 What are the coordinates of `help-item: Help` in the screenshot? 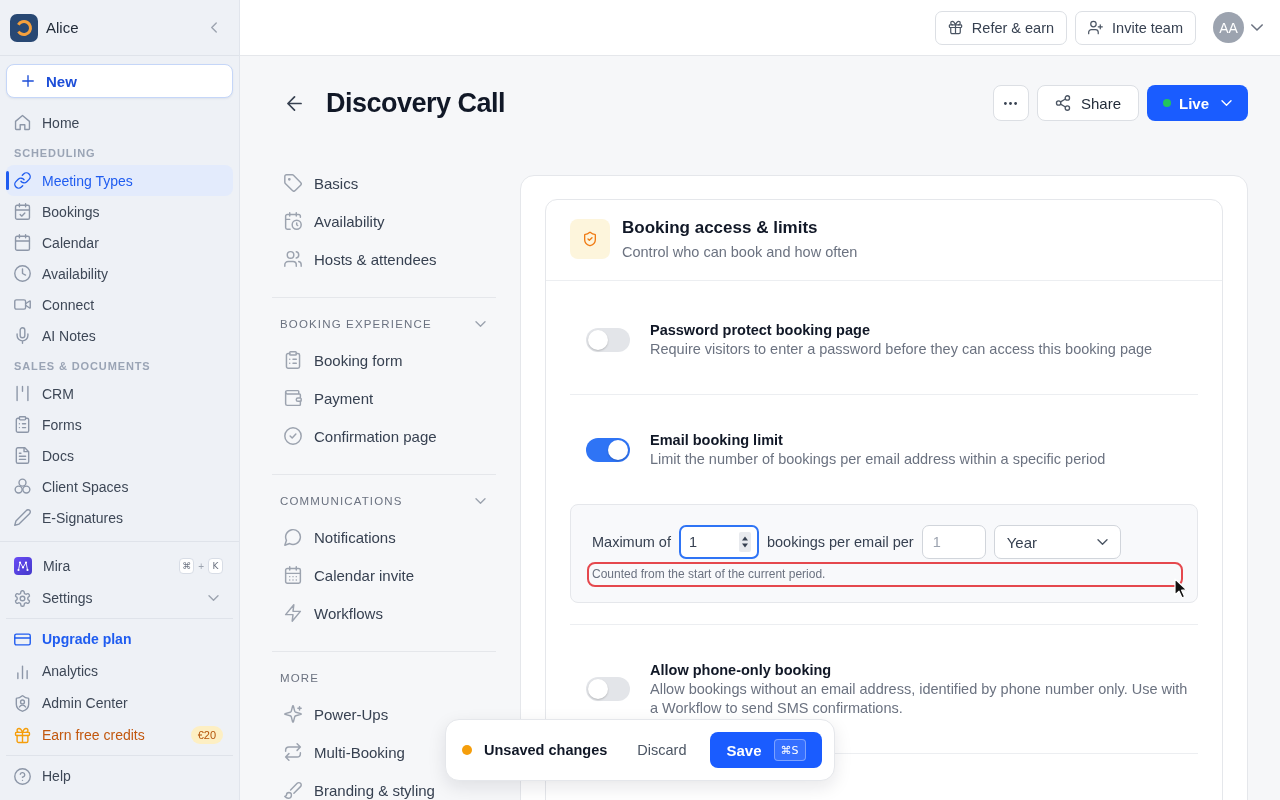 It's located at (119, 776).